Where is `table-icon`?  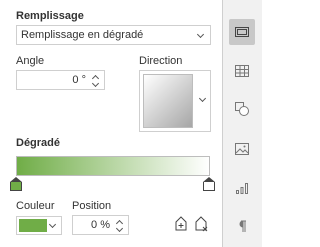 table-icon is located at coordinates (242, 71).